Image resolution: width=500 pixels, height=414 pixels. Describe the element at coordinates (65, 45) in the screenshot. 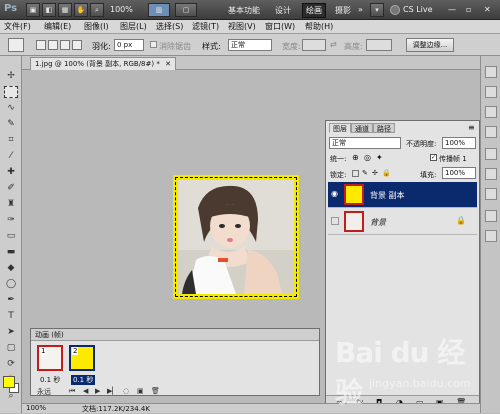

I see `subtract-selection-icon` at that location.